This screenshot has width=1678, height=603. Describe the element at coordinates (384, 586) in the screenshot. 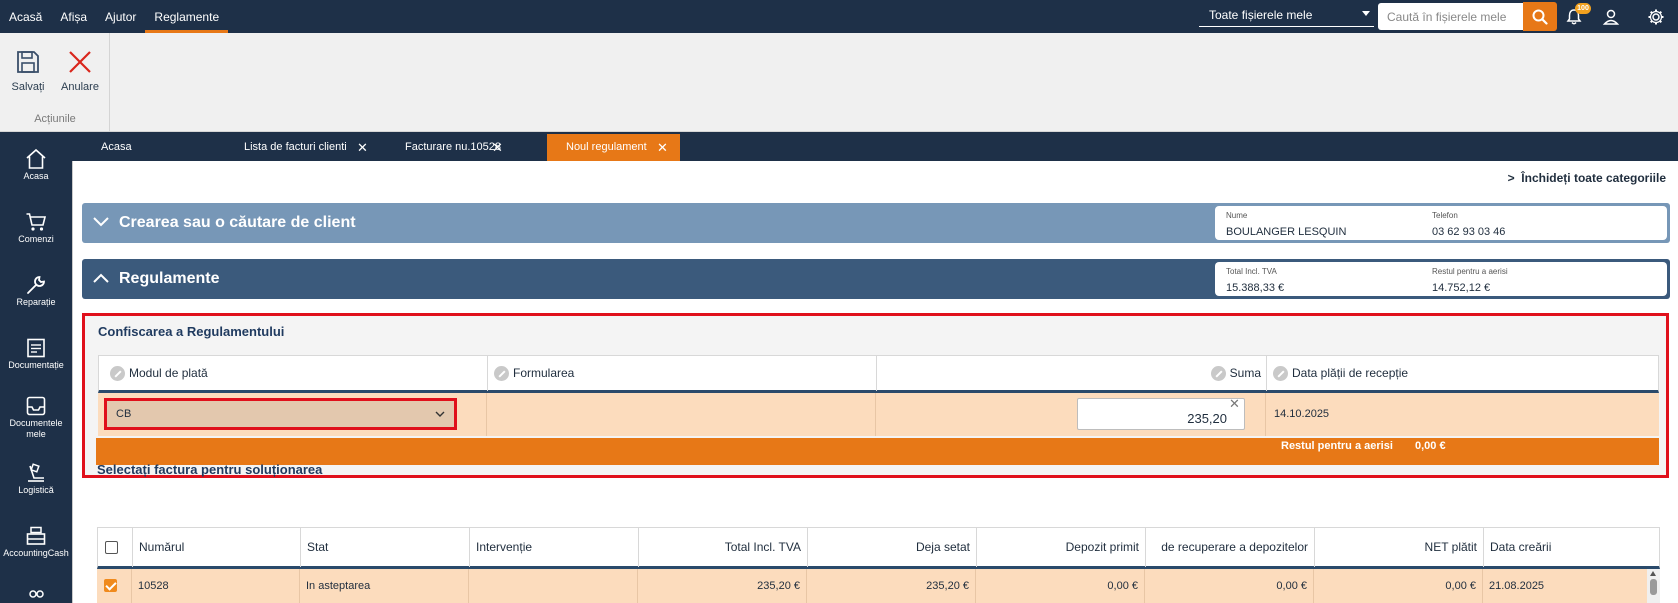

I see `invoice-status: In asteptarea` at that location.